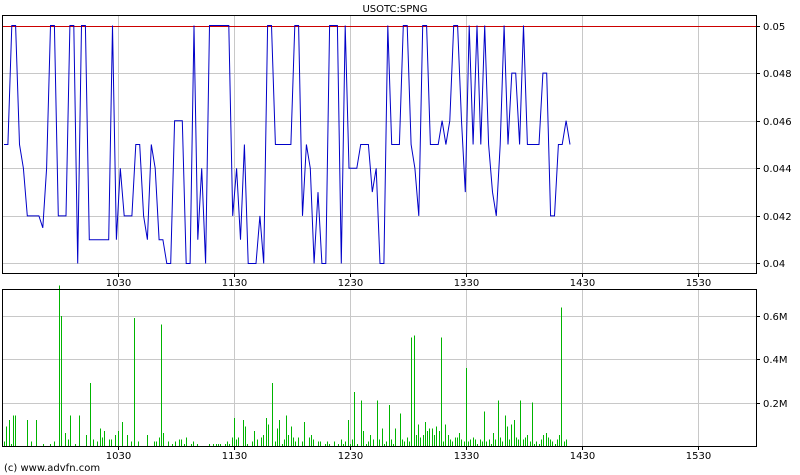  I want to click on volume-y-axis: 0.2M 0.4M 0.6M, so click(772, 361).